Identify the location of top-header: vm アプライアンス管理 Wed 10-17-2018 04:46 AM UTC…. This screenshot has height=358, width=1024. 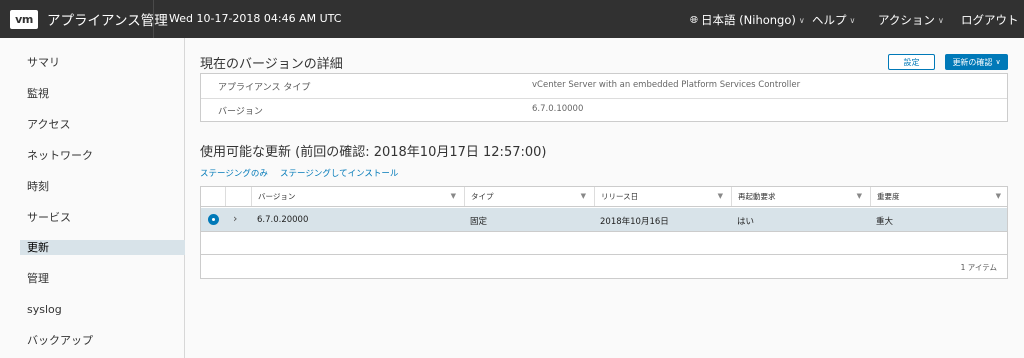
(512, 19).